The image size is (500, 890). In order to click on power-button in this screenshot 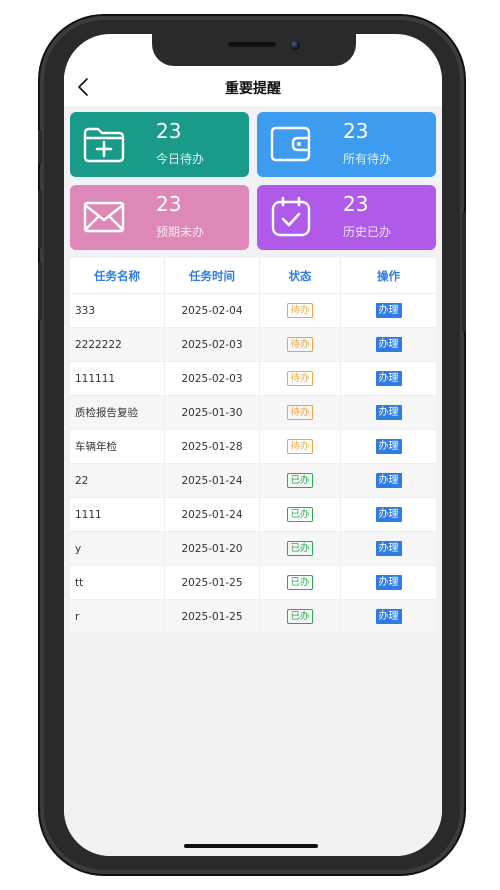, I will do `click(464, 272)`.